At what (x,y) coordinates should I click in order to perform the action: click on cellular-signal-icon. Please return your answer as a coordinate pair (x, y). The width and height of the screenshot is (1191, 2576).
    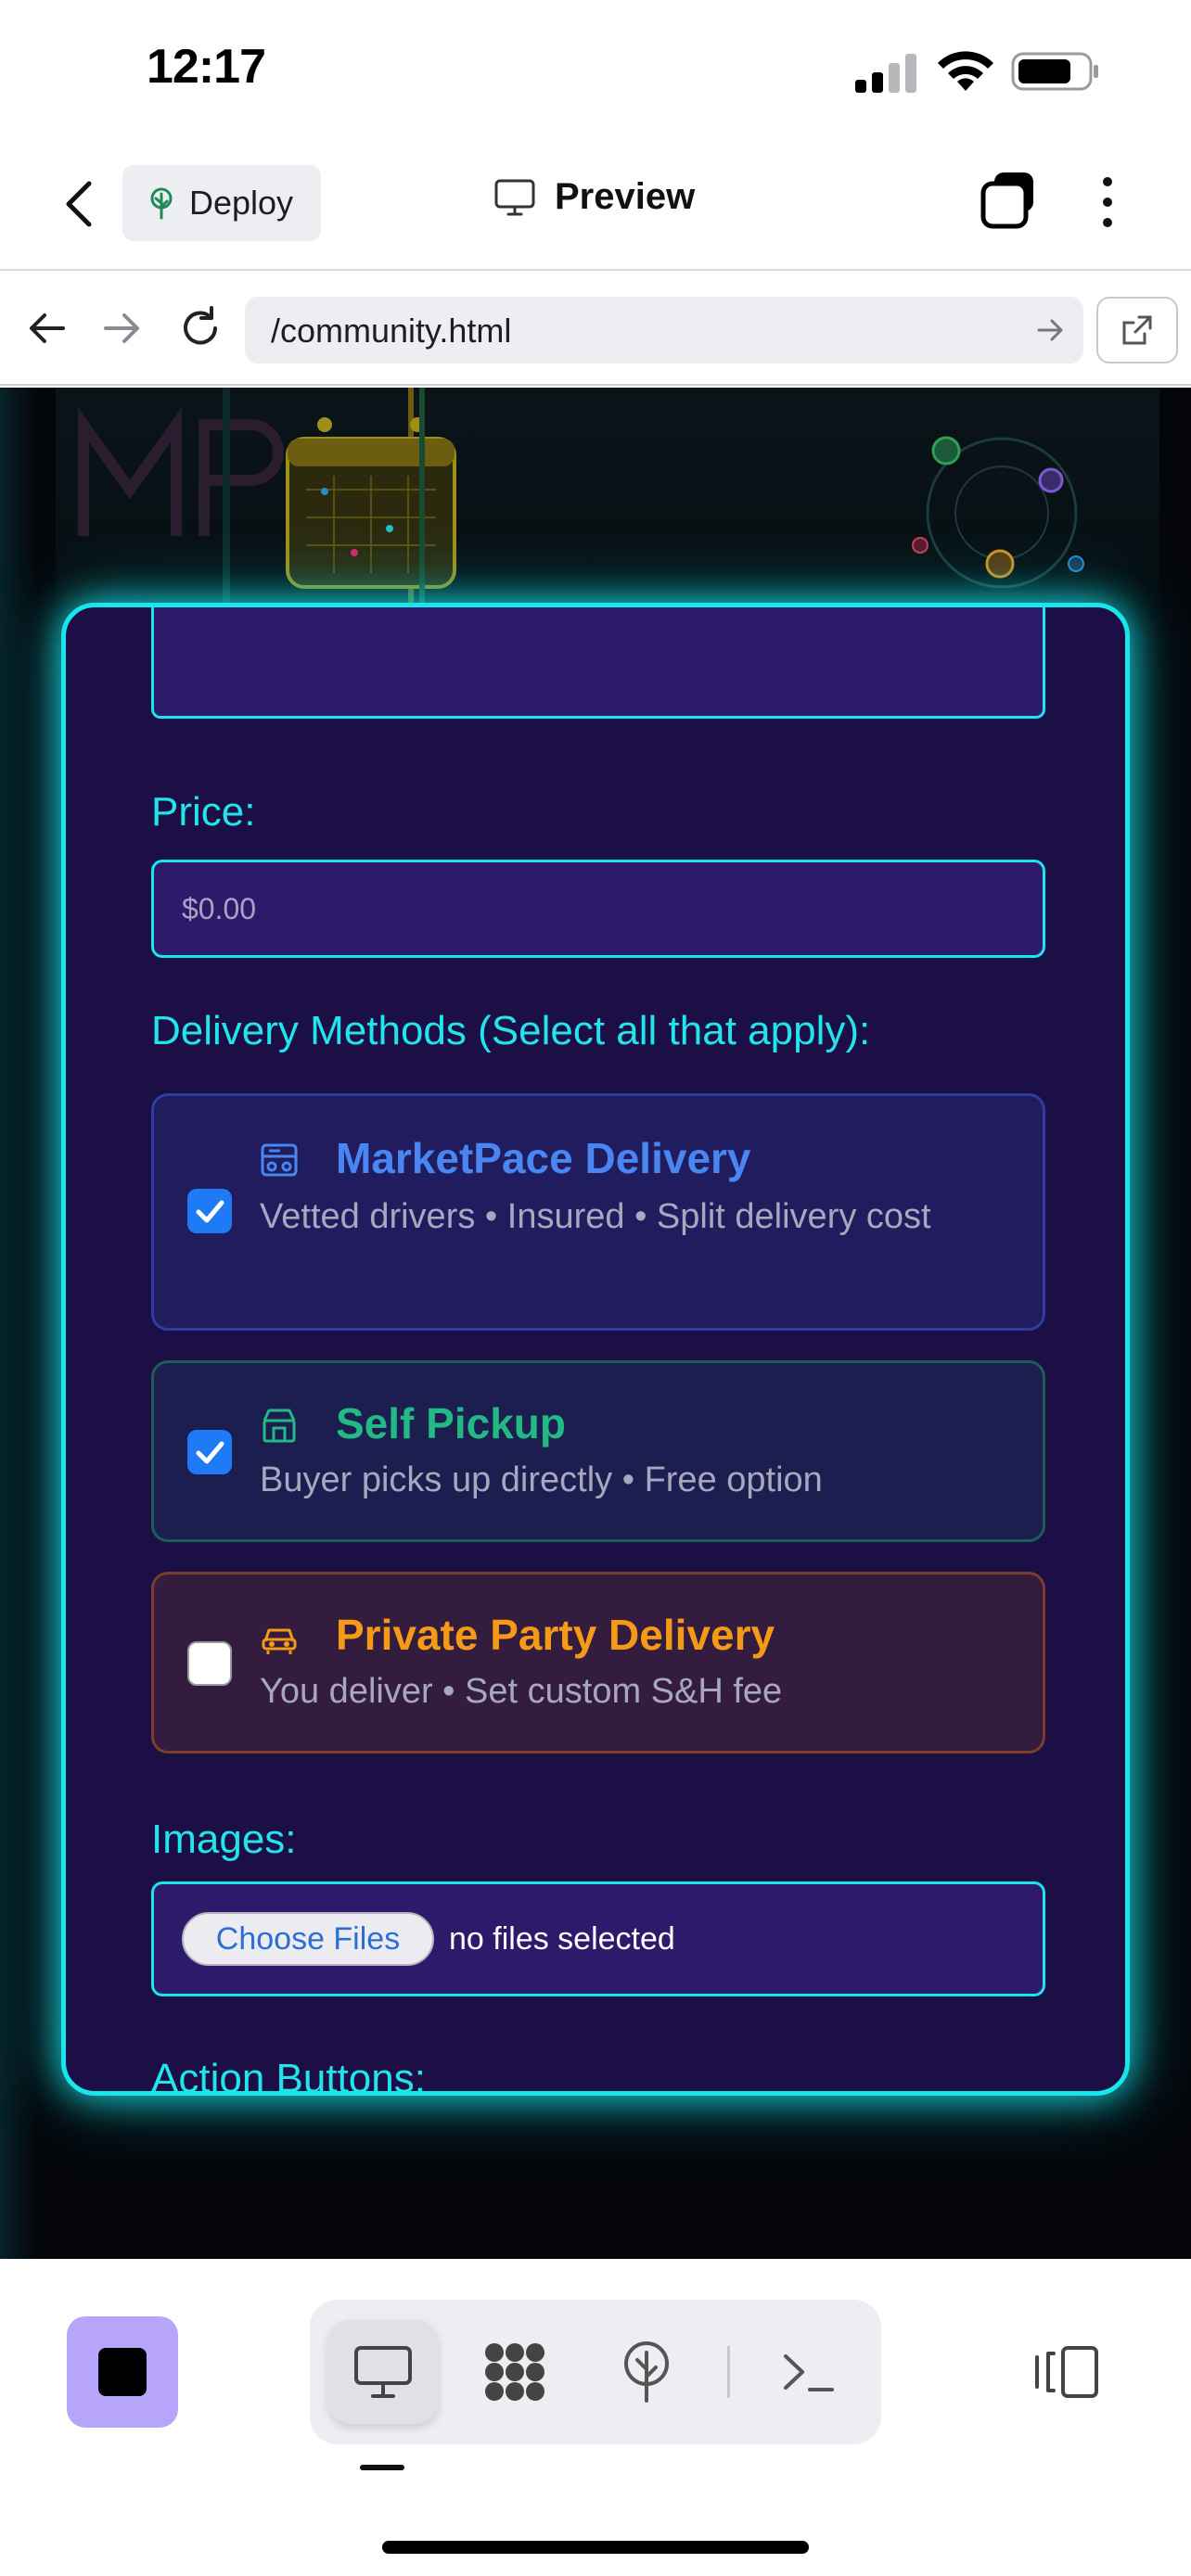
    Looking at the image, I should click on (885, 74).